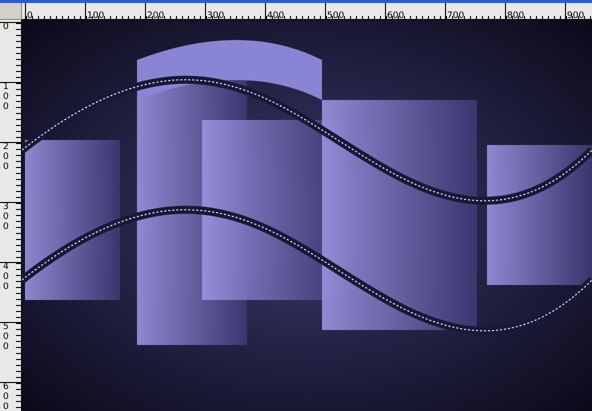 The width and height of the screenshot is (592, 411). I want to click on ruler-label: 0, so click(29, 15).